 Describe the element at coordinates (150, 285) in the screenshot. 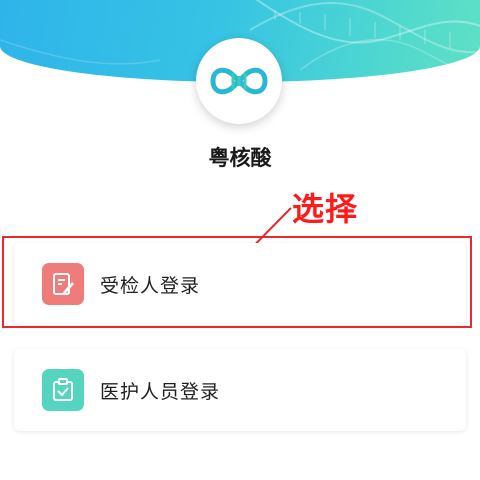

I see `patient-login-label: 受检人登录` at that location.